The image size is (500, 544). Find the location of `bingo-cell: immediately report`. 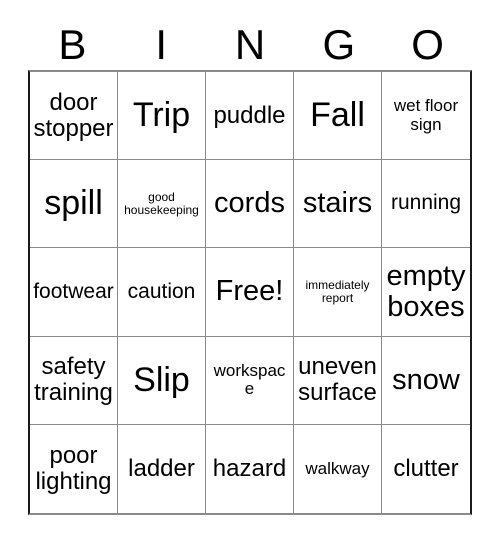

bingo-cell: immediately report is located at coordinates (338, 292).